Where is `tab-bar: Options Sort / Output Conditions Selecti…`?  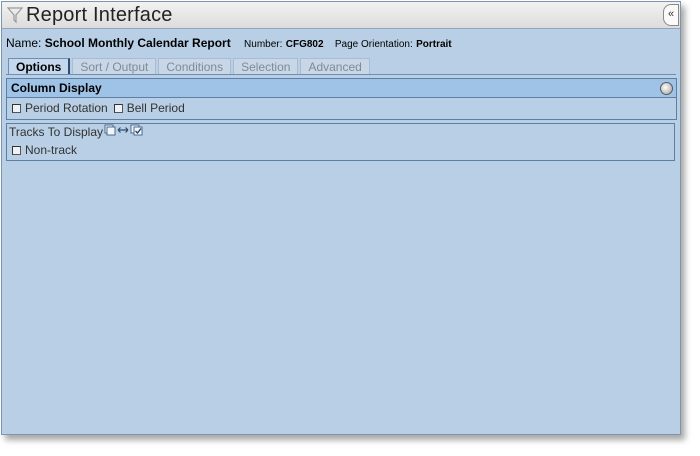
tab-bar: Options Sort / Output Conditions Selecti… is located at coordinates (190, 66).